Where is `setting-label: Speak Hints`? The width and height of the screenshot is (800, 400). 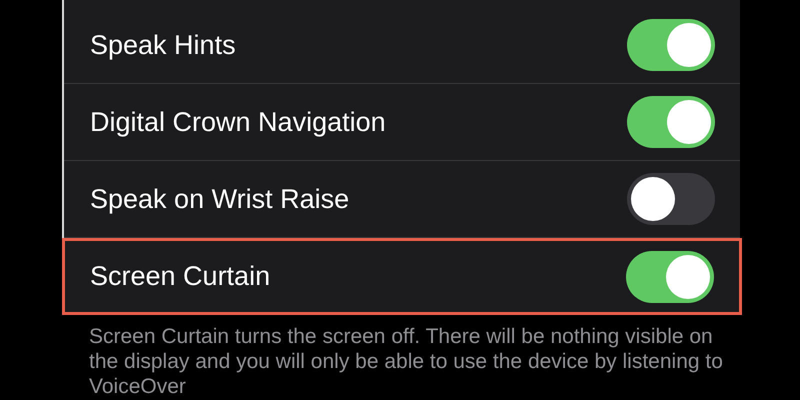
setting-label: Speak Hints is located at coordinates (163, 45).